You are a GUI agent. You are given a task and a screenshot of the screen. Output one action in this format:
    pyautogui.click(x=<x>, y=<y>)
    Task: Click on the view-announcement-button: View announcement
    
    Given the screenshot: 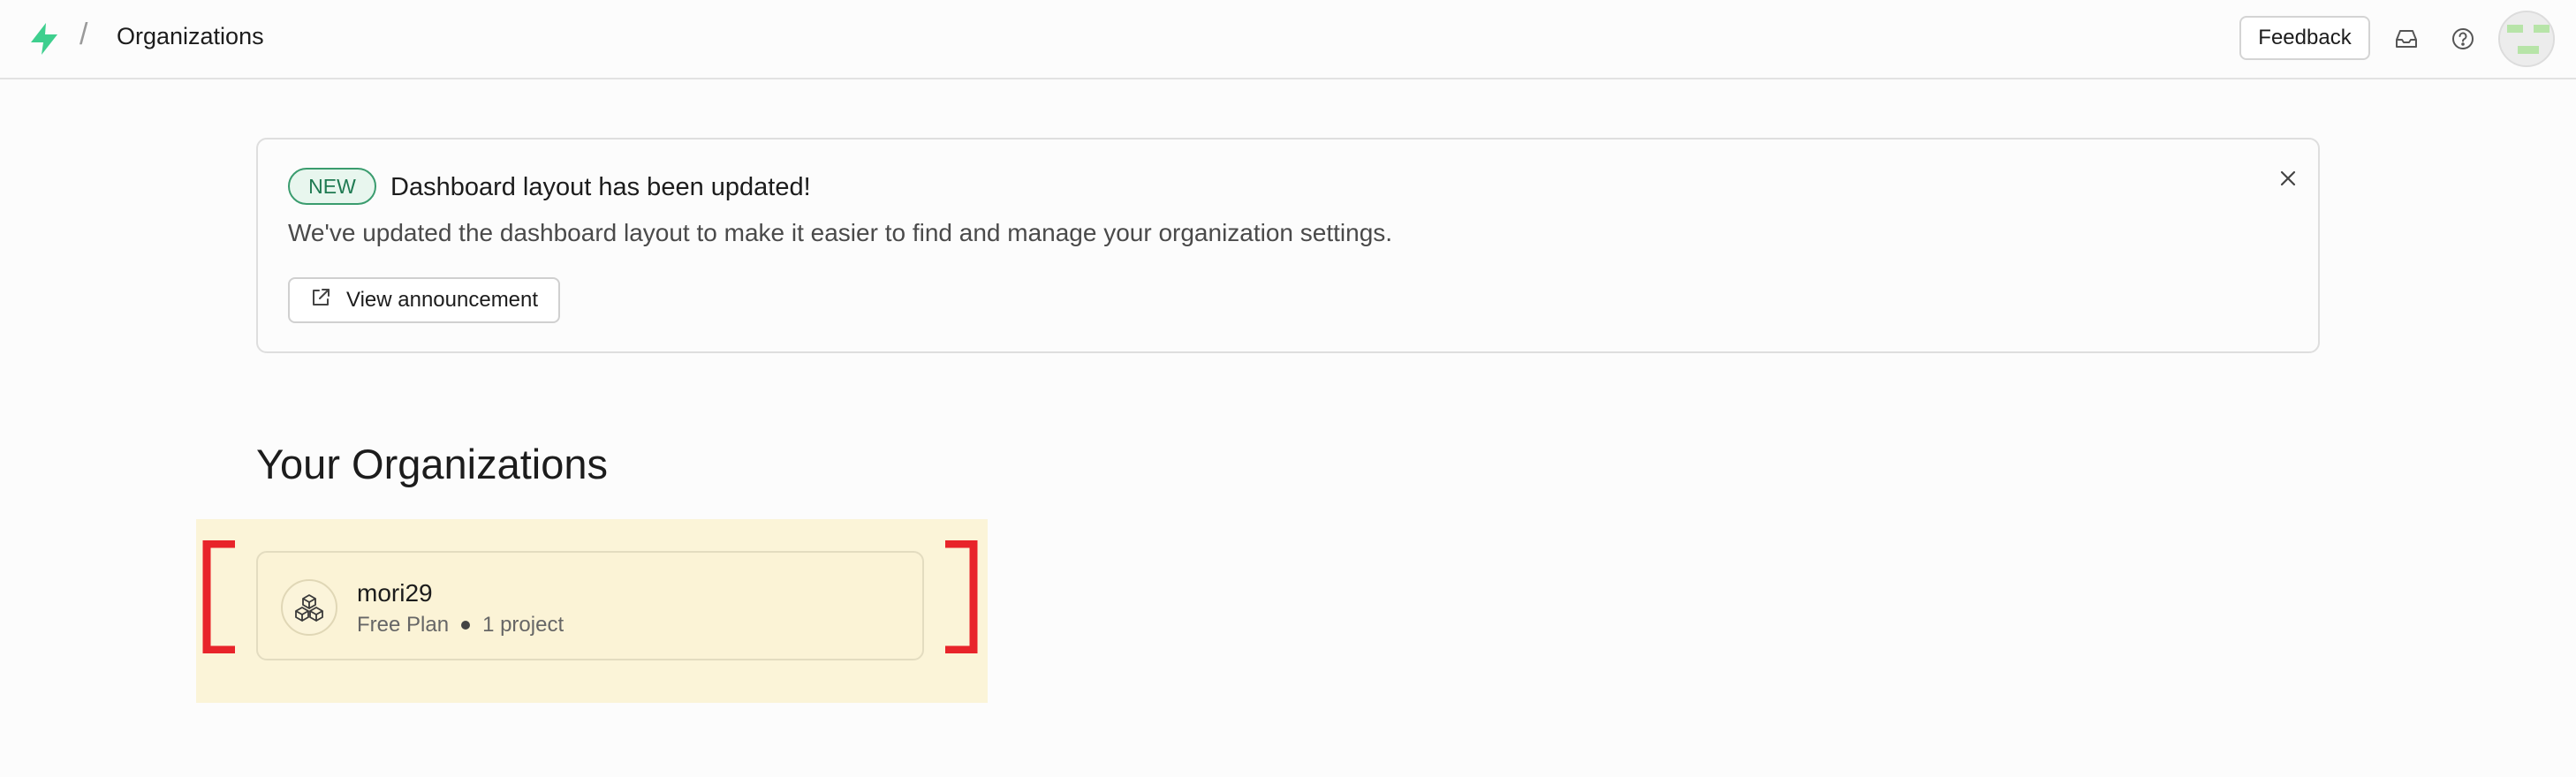 What is the action you would take?
    pyautogui.click(x=424, y=300)
    